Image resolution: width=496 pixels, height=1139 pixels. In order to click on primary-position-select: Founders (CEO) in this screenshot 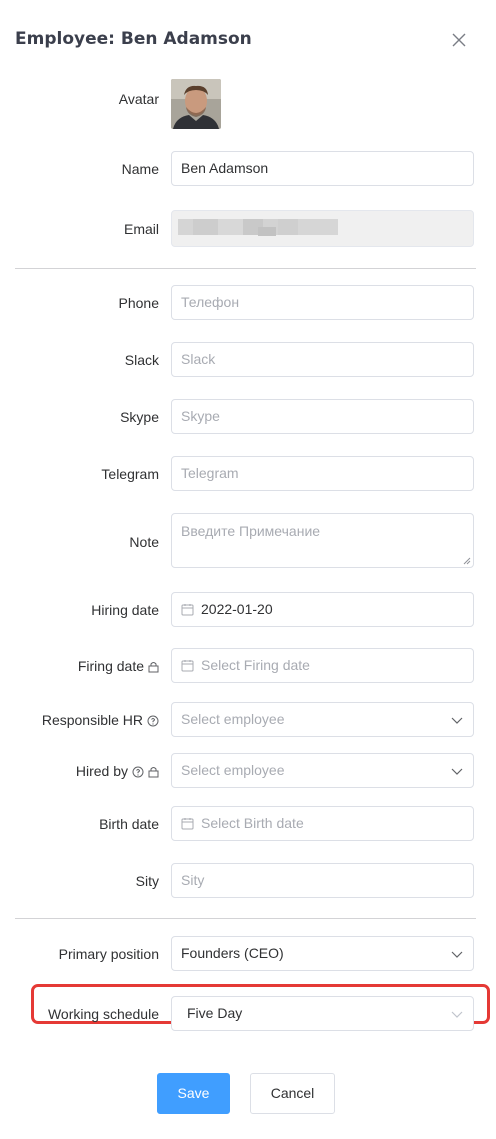, I will do `click(322, 953)`.